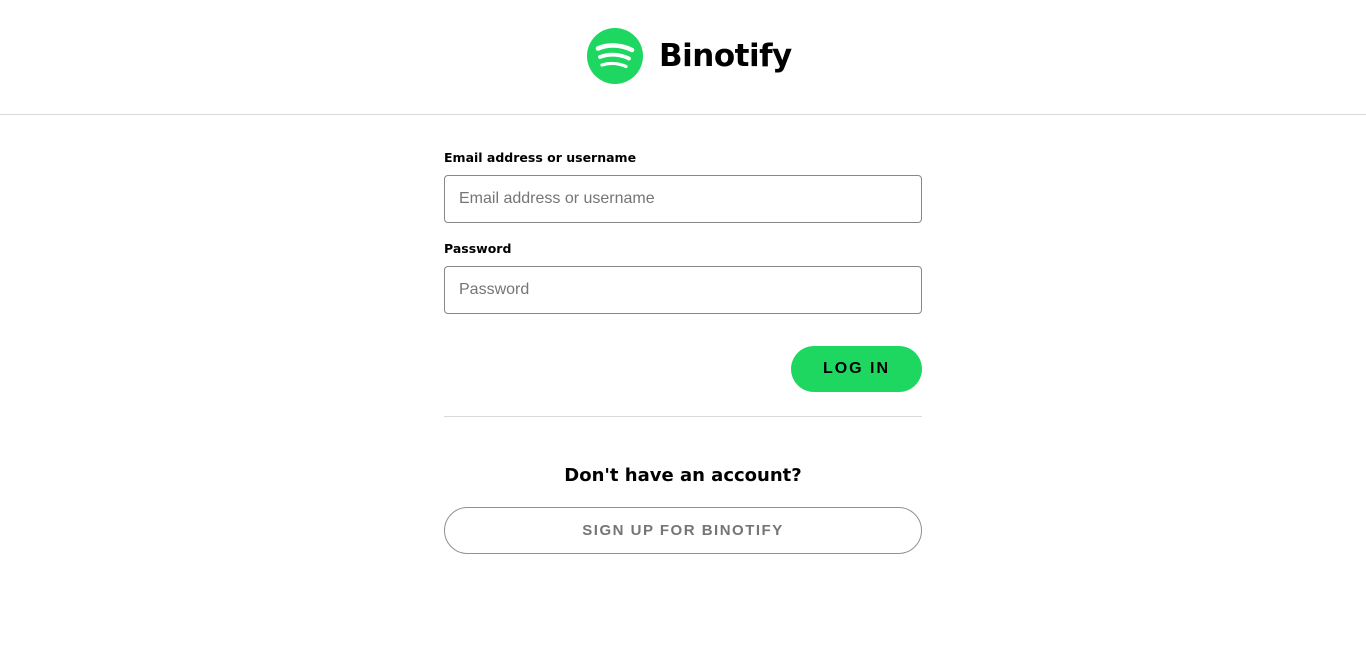 This screenshot has width=1366, height=650. I want to click on login-button: LOG IN, so click(856, 369).